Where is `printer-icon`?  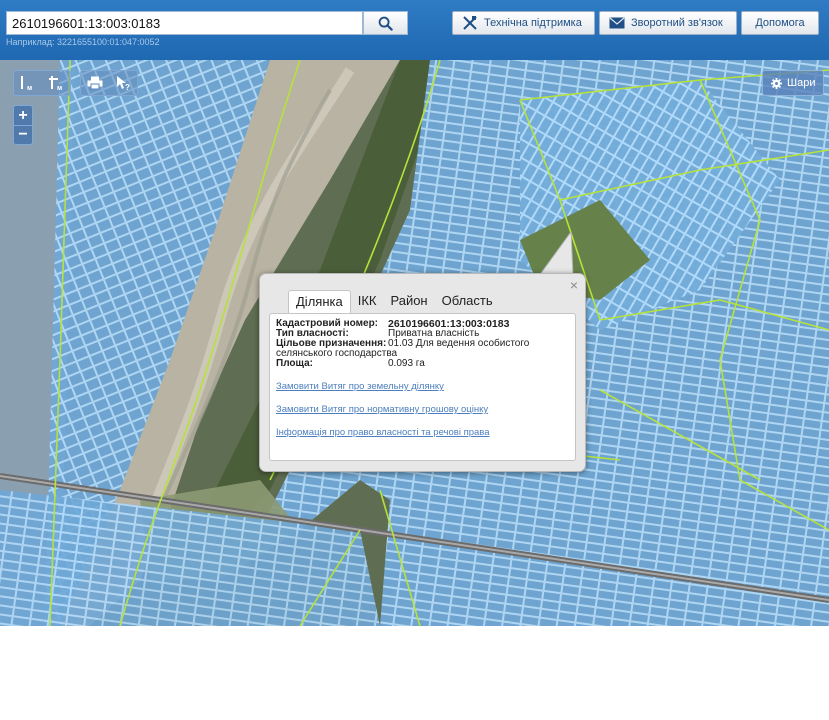
printer-icon is located at coordinates (95, 83).